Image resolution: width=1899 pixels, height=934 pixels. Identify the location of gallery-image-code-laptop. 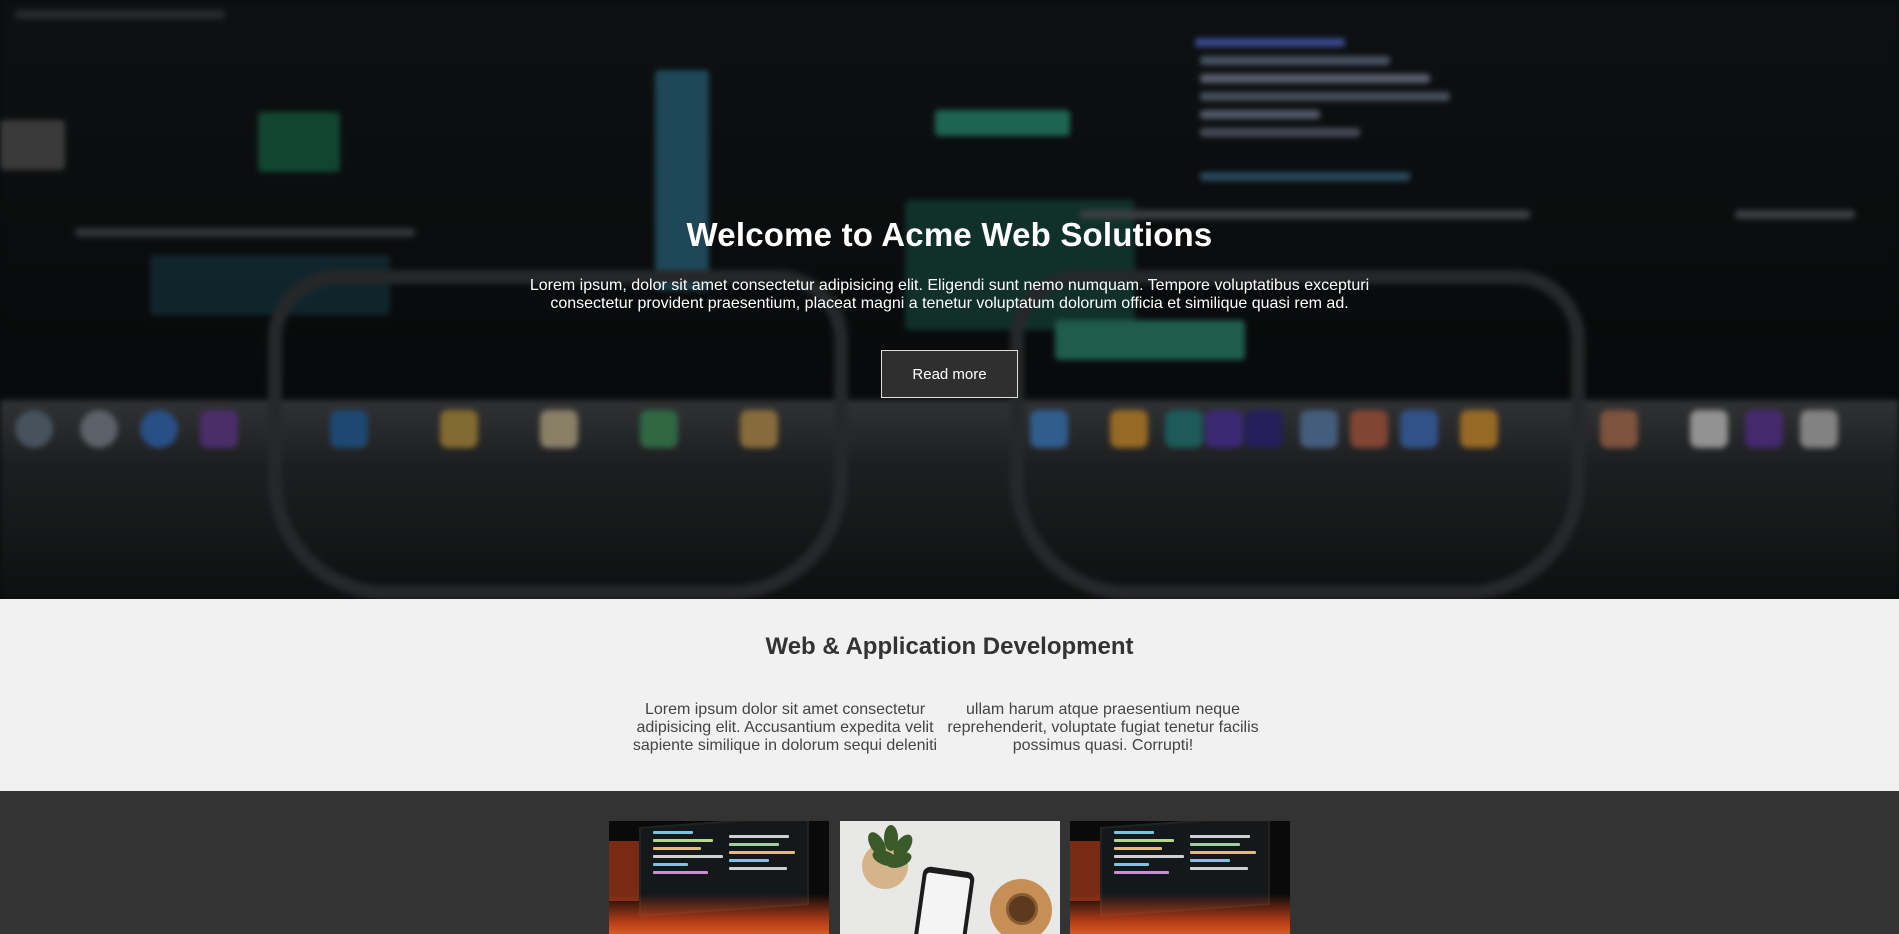
(719, 877).